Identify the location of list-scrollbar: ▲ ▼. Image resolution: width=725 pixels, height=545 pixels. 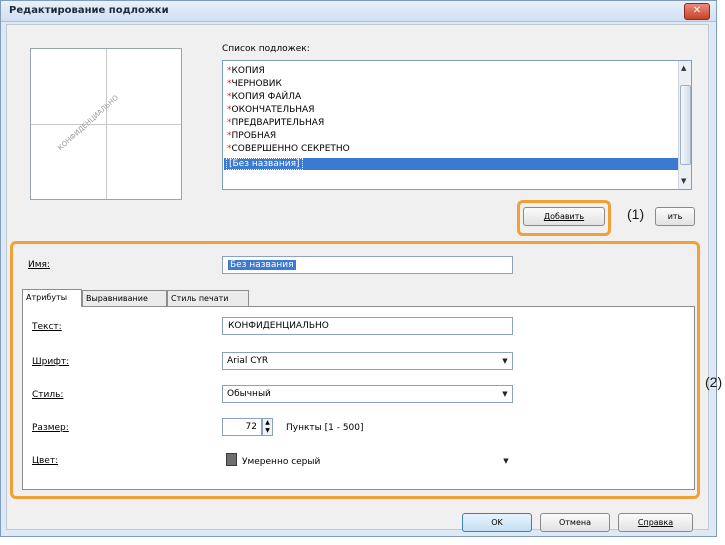
(684, 125).